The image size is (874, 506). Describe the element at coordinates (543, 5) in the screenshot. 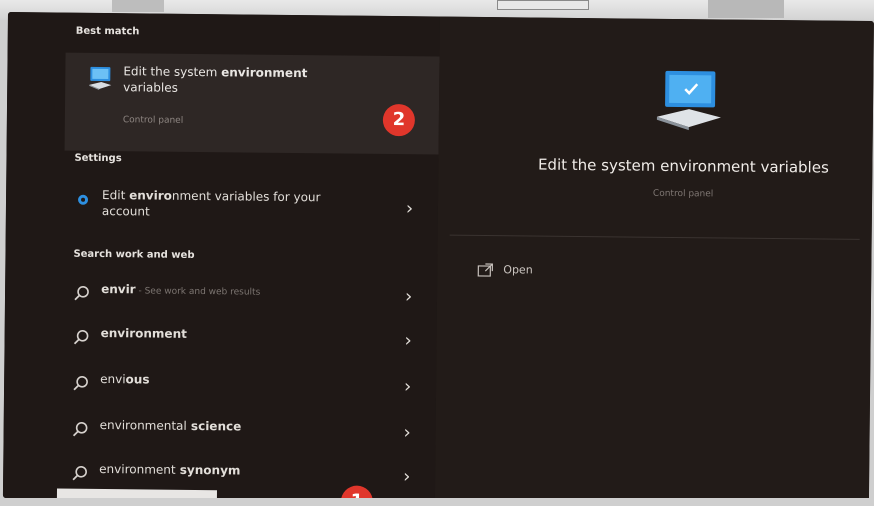

I see `background-window-field` at that location.